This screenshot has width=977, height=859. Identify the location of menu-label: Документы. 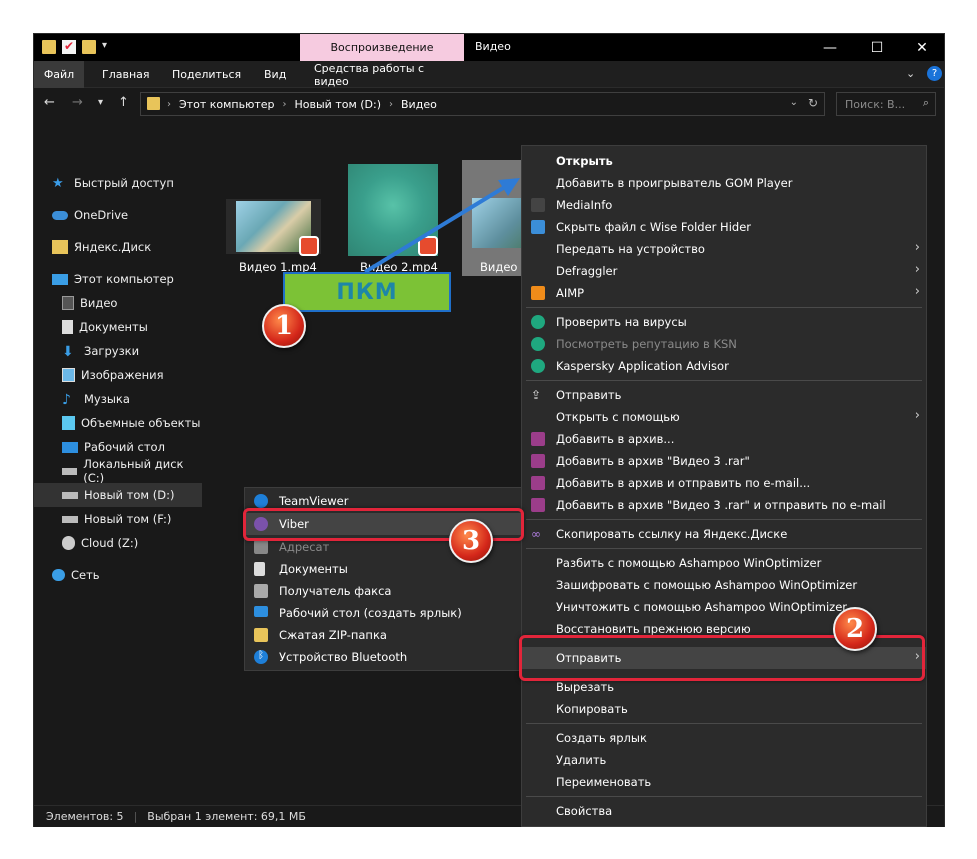
(313, 569).